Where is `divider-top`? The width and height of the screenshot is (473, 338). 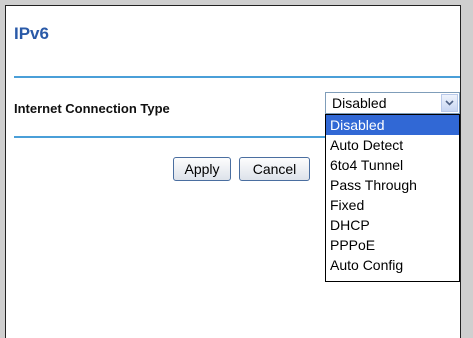
divider-top is located at coordinates (237, 77).